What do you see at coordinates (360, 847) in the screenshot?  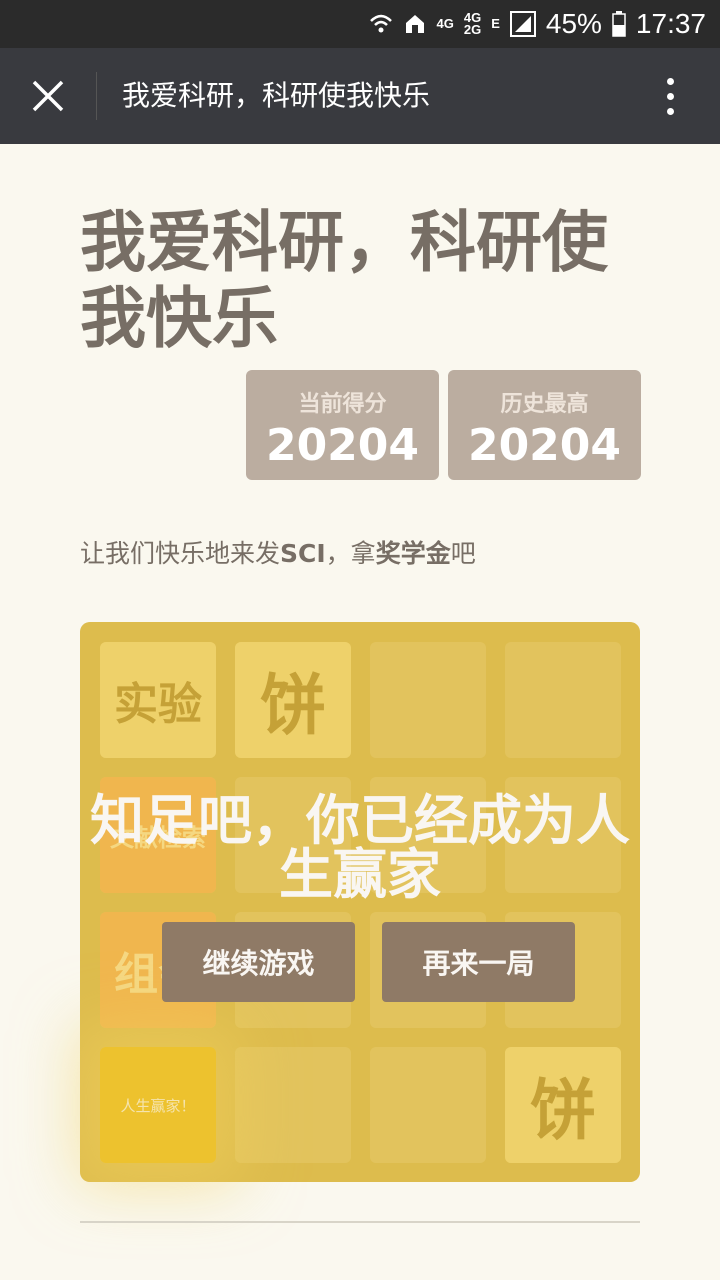 I see `win-message: 知足吧，你已经成为人生赢家` at bounding box center [360, 847].